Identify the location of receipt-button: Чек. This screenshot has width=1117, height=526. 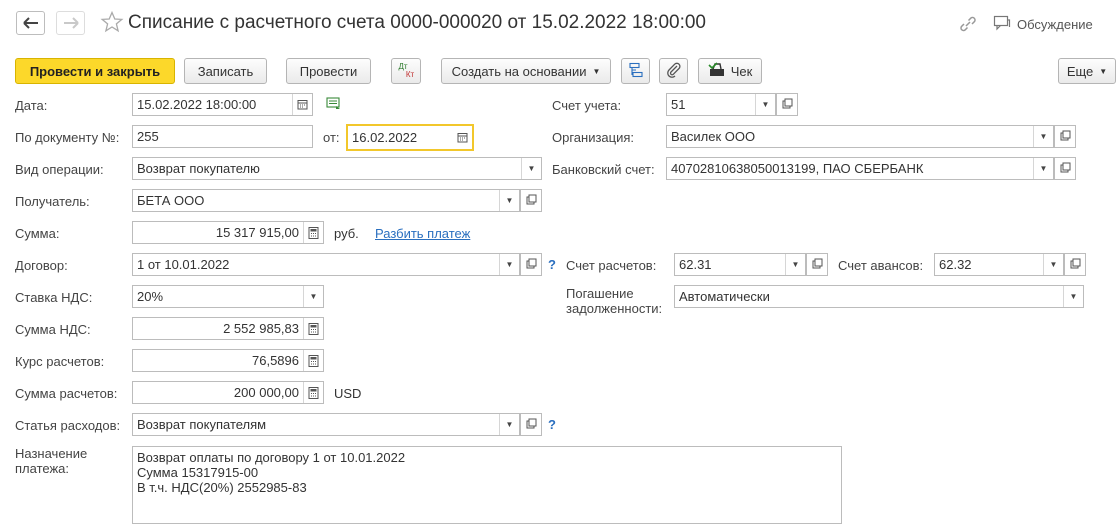
(730, 71).